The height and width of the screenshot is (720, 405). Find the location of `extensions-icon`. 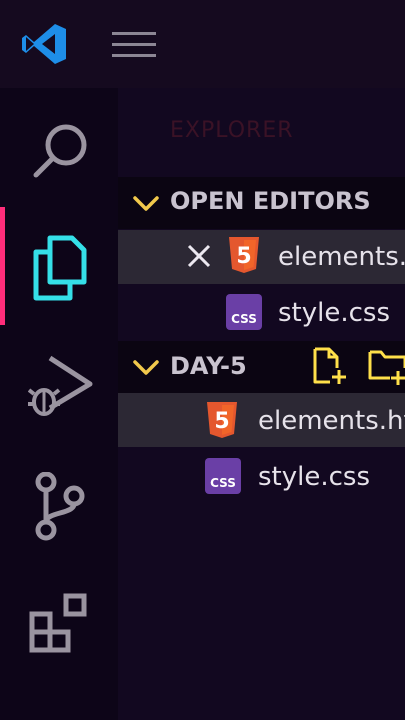

extensions-icon is located at coordinates (58, 623).